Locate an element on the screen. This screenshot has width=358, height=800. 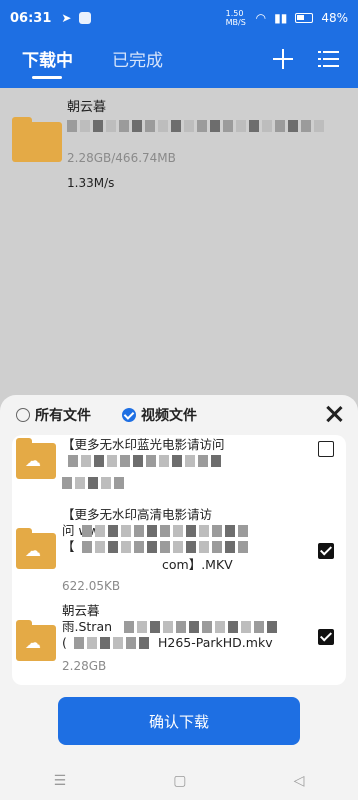
close-icon is located at coordinates (334, 414).